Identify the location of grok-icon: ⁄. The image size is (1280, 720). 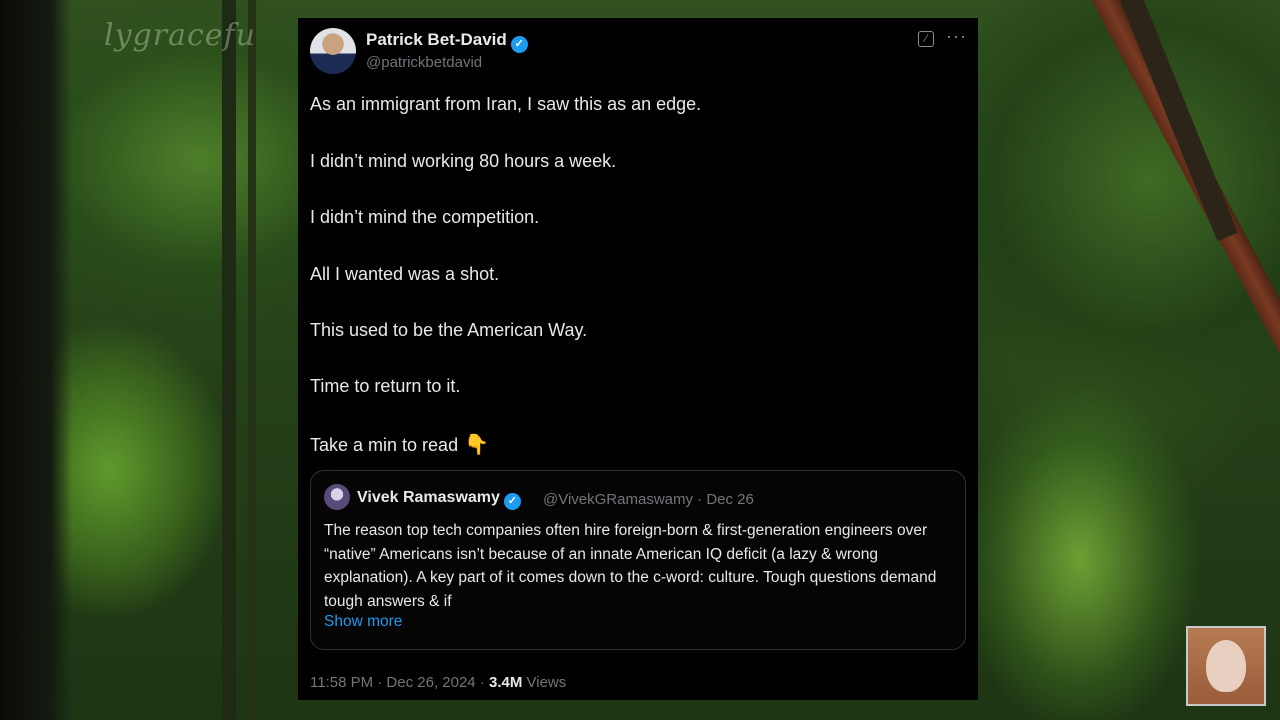
(926, 39).